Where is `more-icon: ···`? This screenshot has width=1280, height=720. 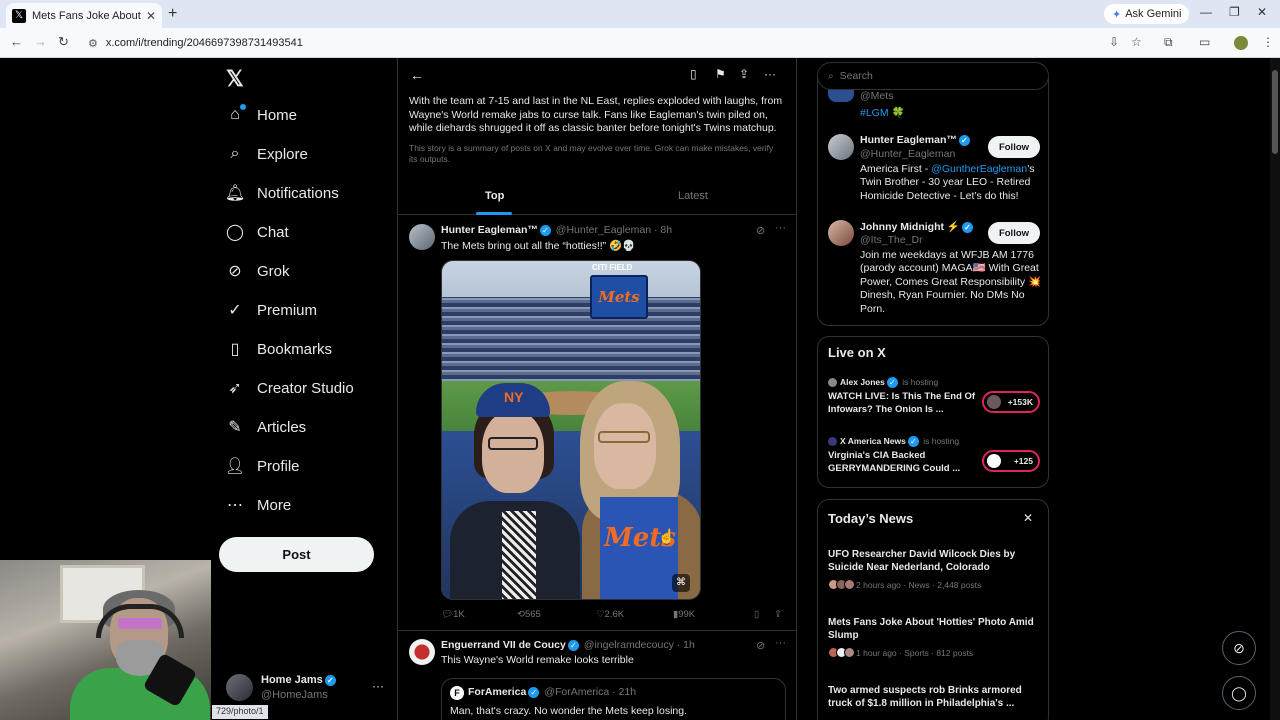 more-icon: ··· is located at coordinates (770, 74).